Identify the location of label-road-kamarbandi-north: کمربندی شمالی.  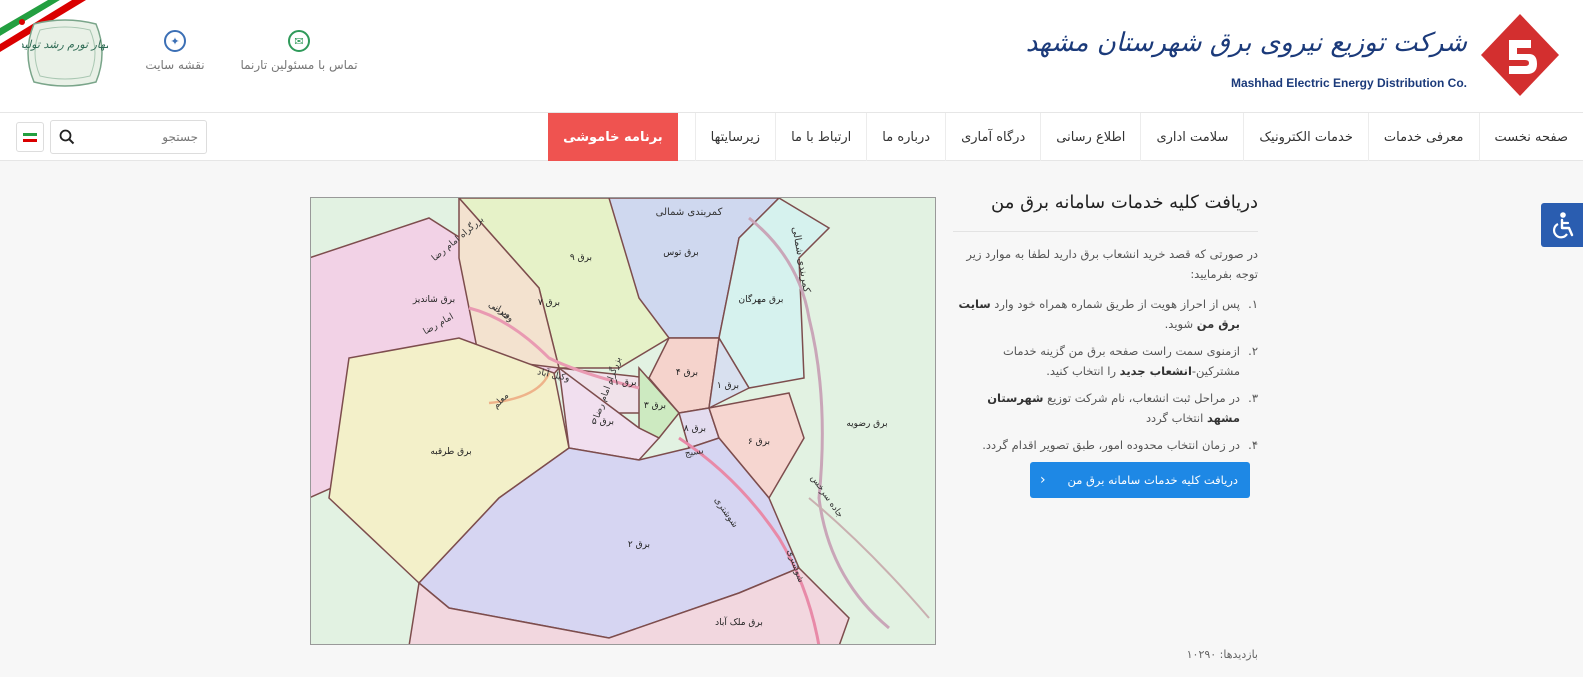
(689, 212).